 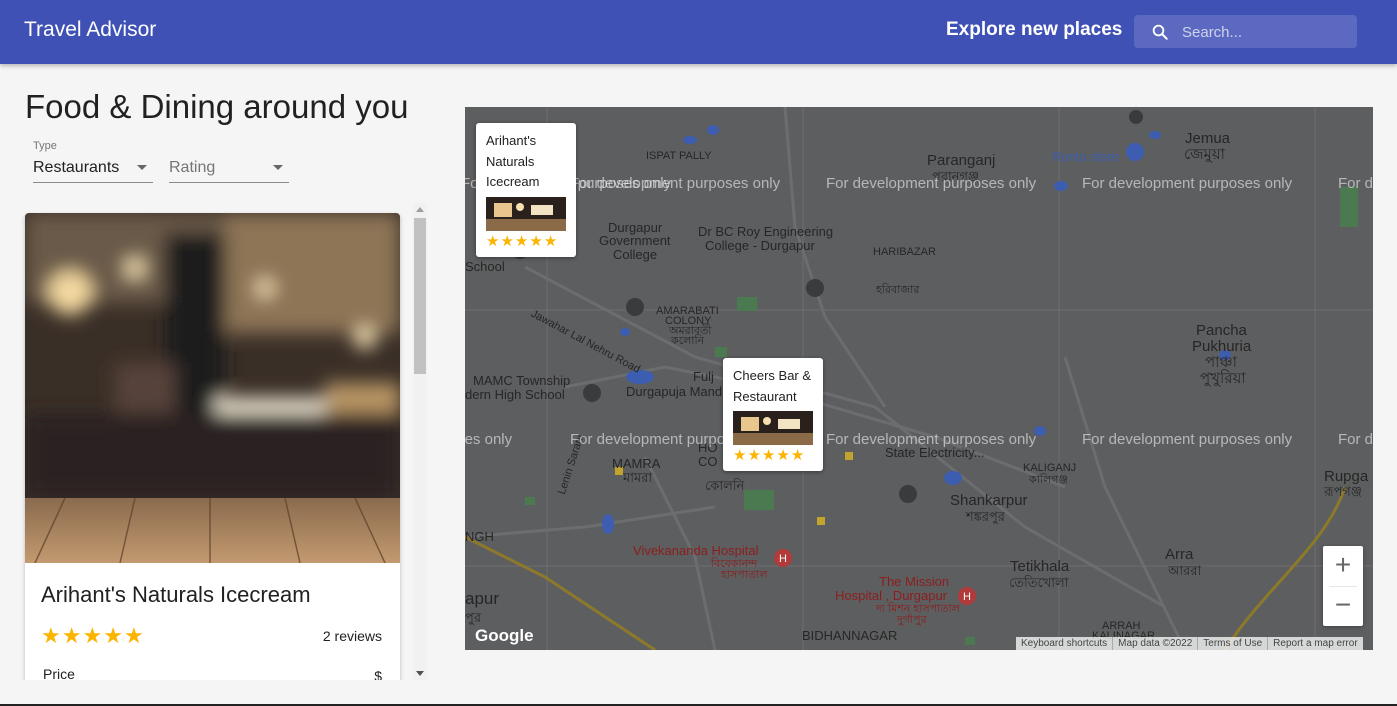 What do you see at coordinates (515, 394) in the screenshot?
I see `map-label: dern High School` at bounding box center [515, 394].